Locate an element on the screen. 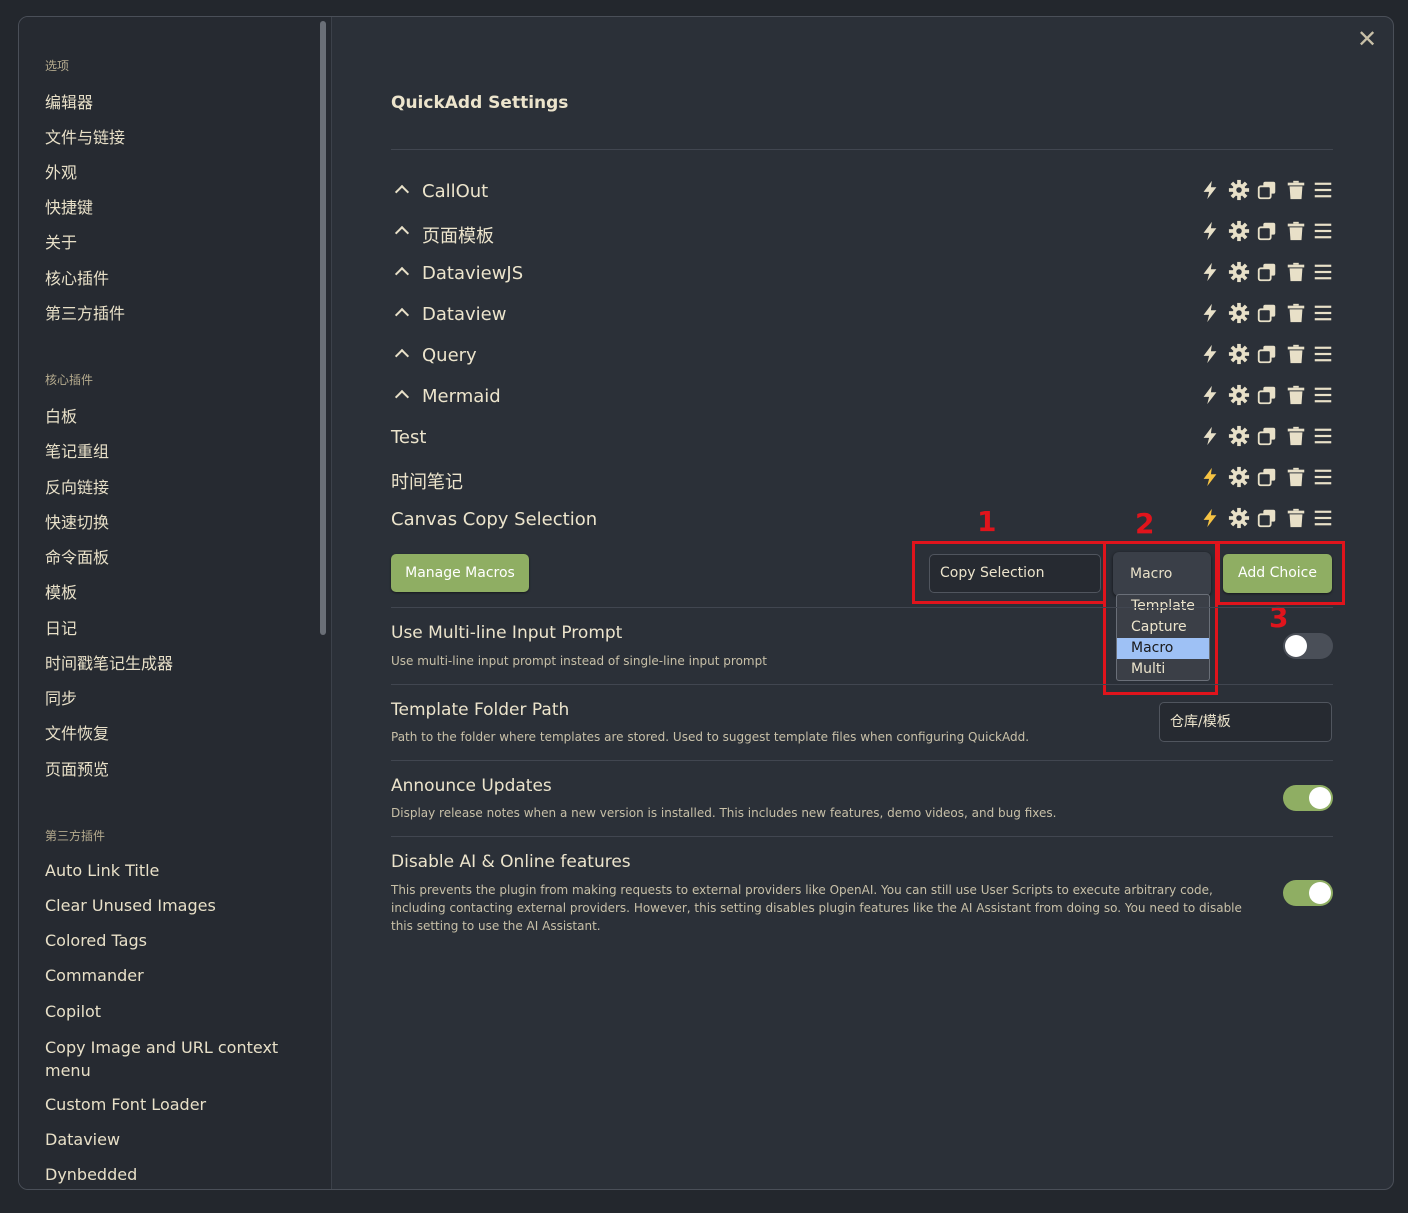 This screenshot has height=1213, width=1408. template-folder-input: 仓库/模板 is located at coordinates (1245, 722).